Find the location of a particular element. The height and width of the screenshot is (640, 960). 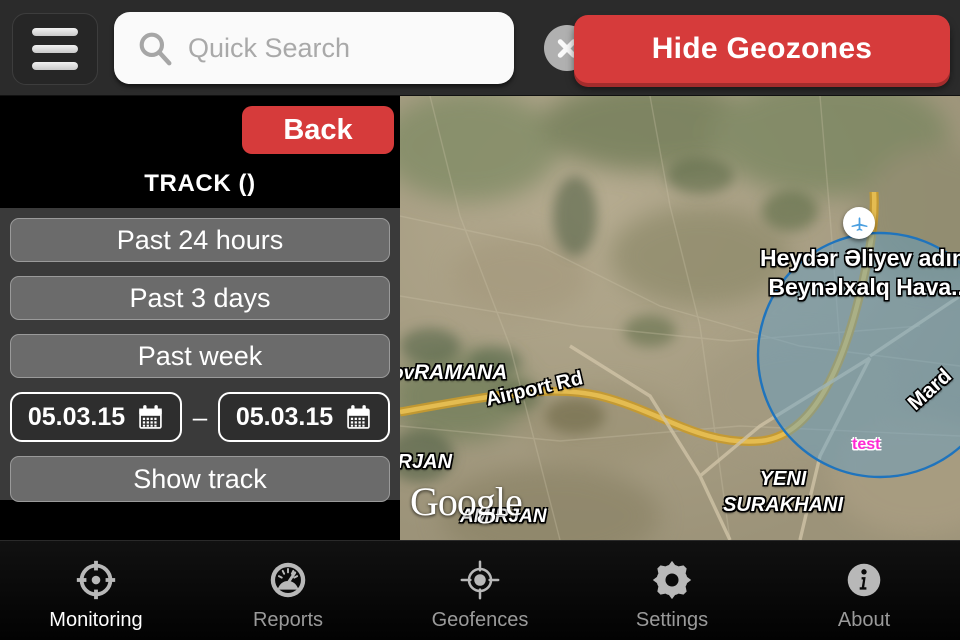

past-week-button: Past week is located at coordinates (200, 356).